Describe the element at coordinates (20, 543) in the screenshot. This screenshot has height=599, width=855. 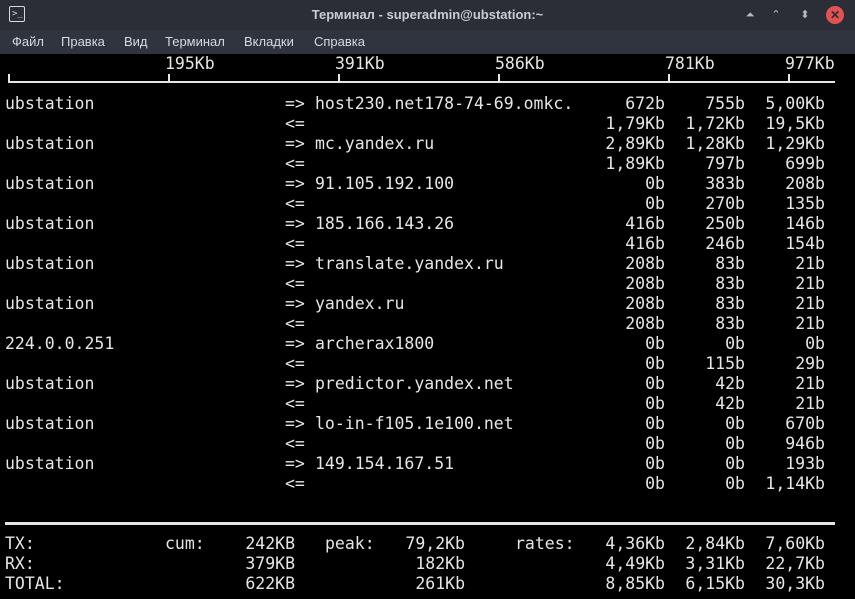
I see `tx-label: TX:` at that location.